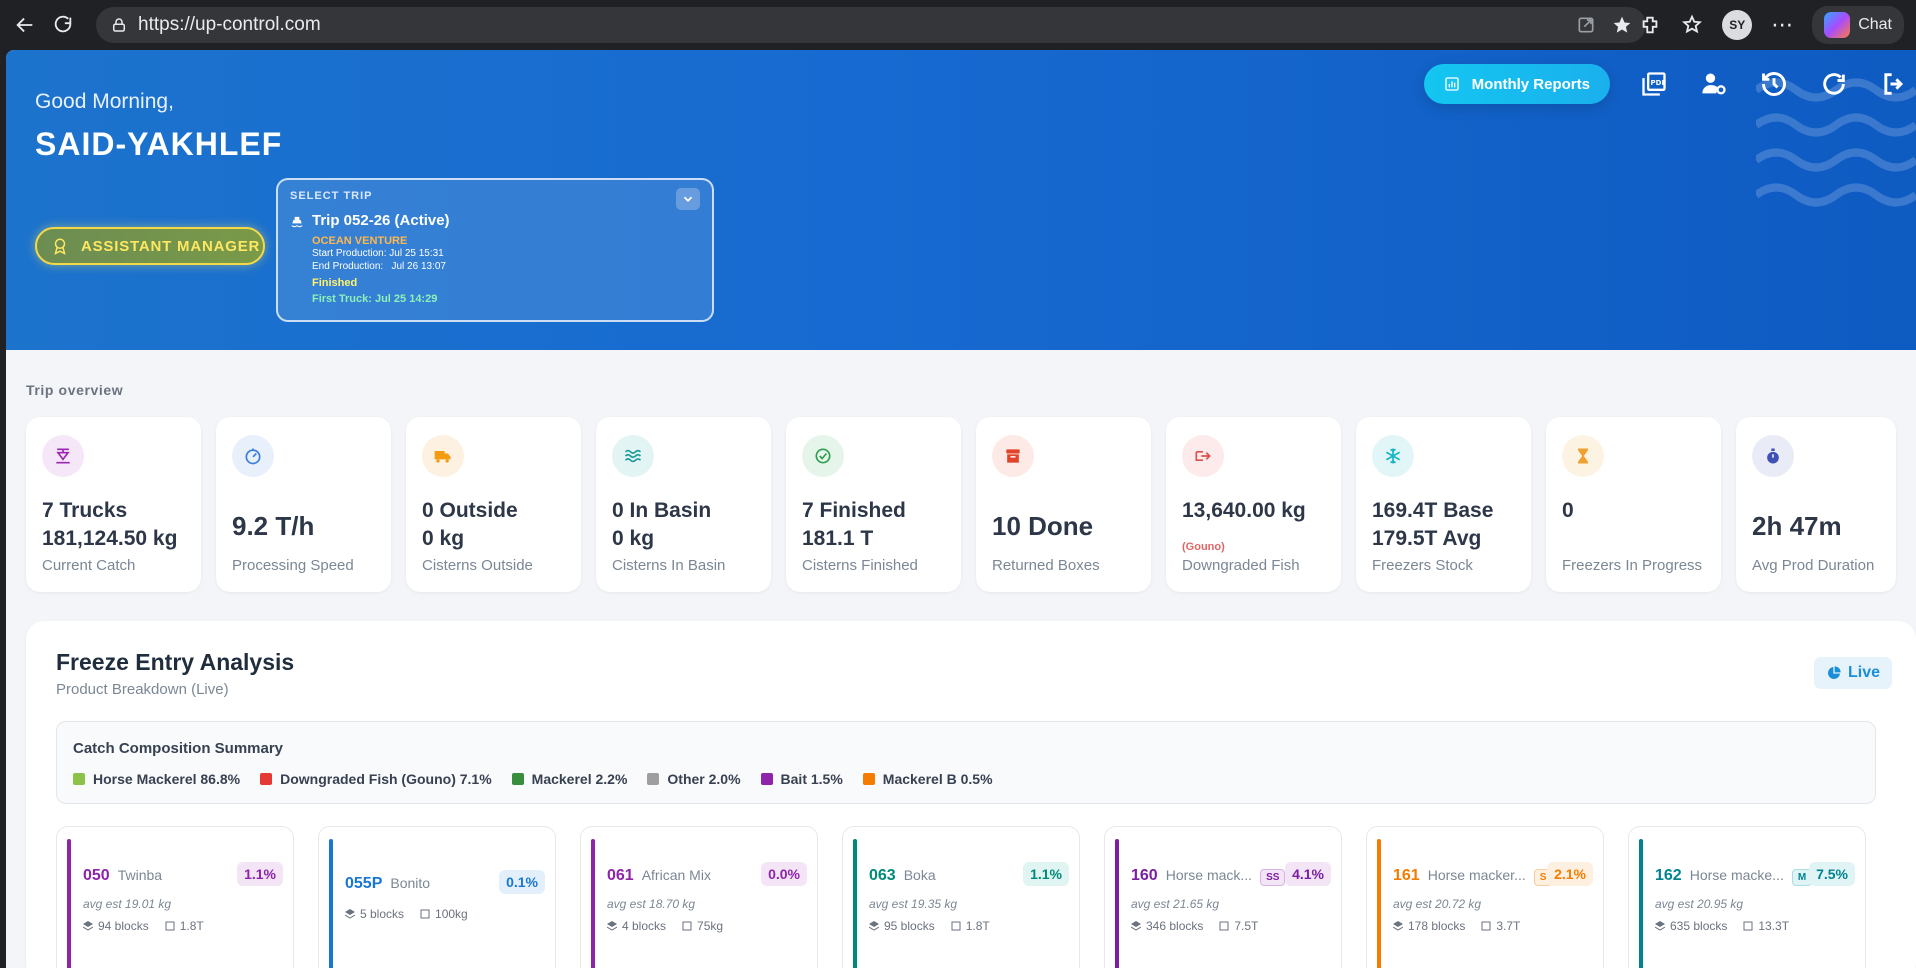 Image resolution: width=1916 pixels, height=968 pixels. What do you see at coordinates (142, 689) in the screenshot?
I see `panel-subtitle: Product Breakdown (Live)` at bounding box center [142, 689].